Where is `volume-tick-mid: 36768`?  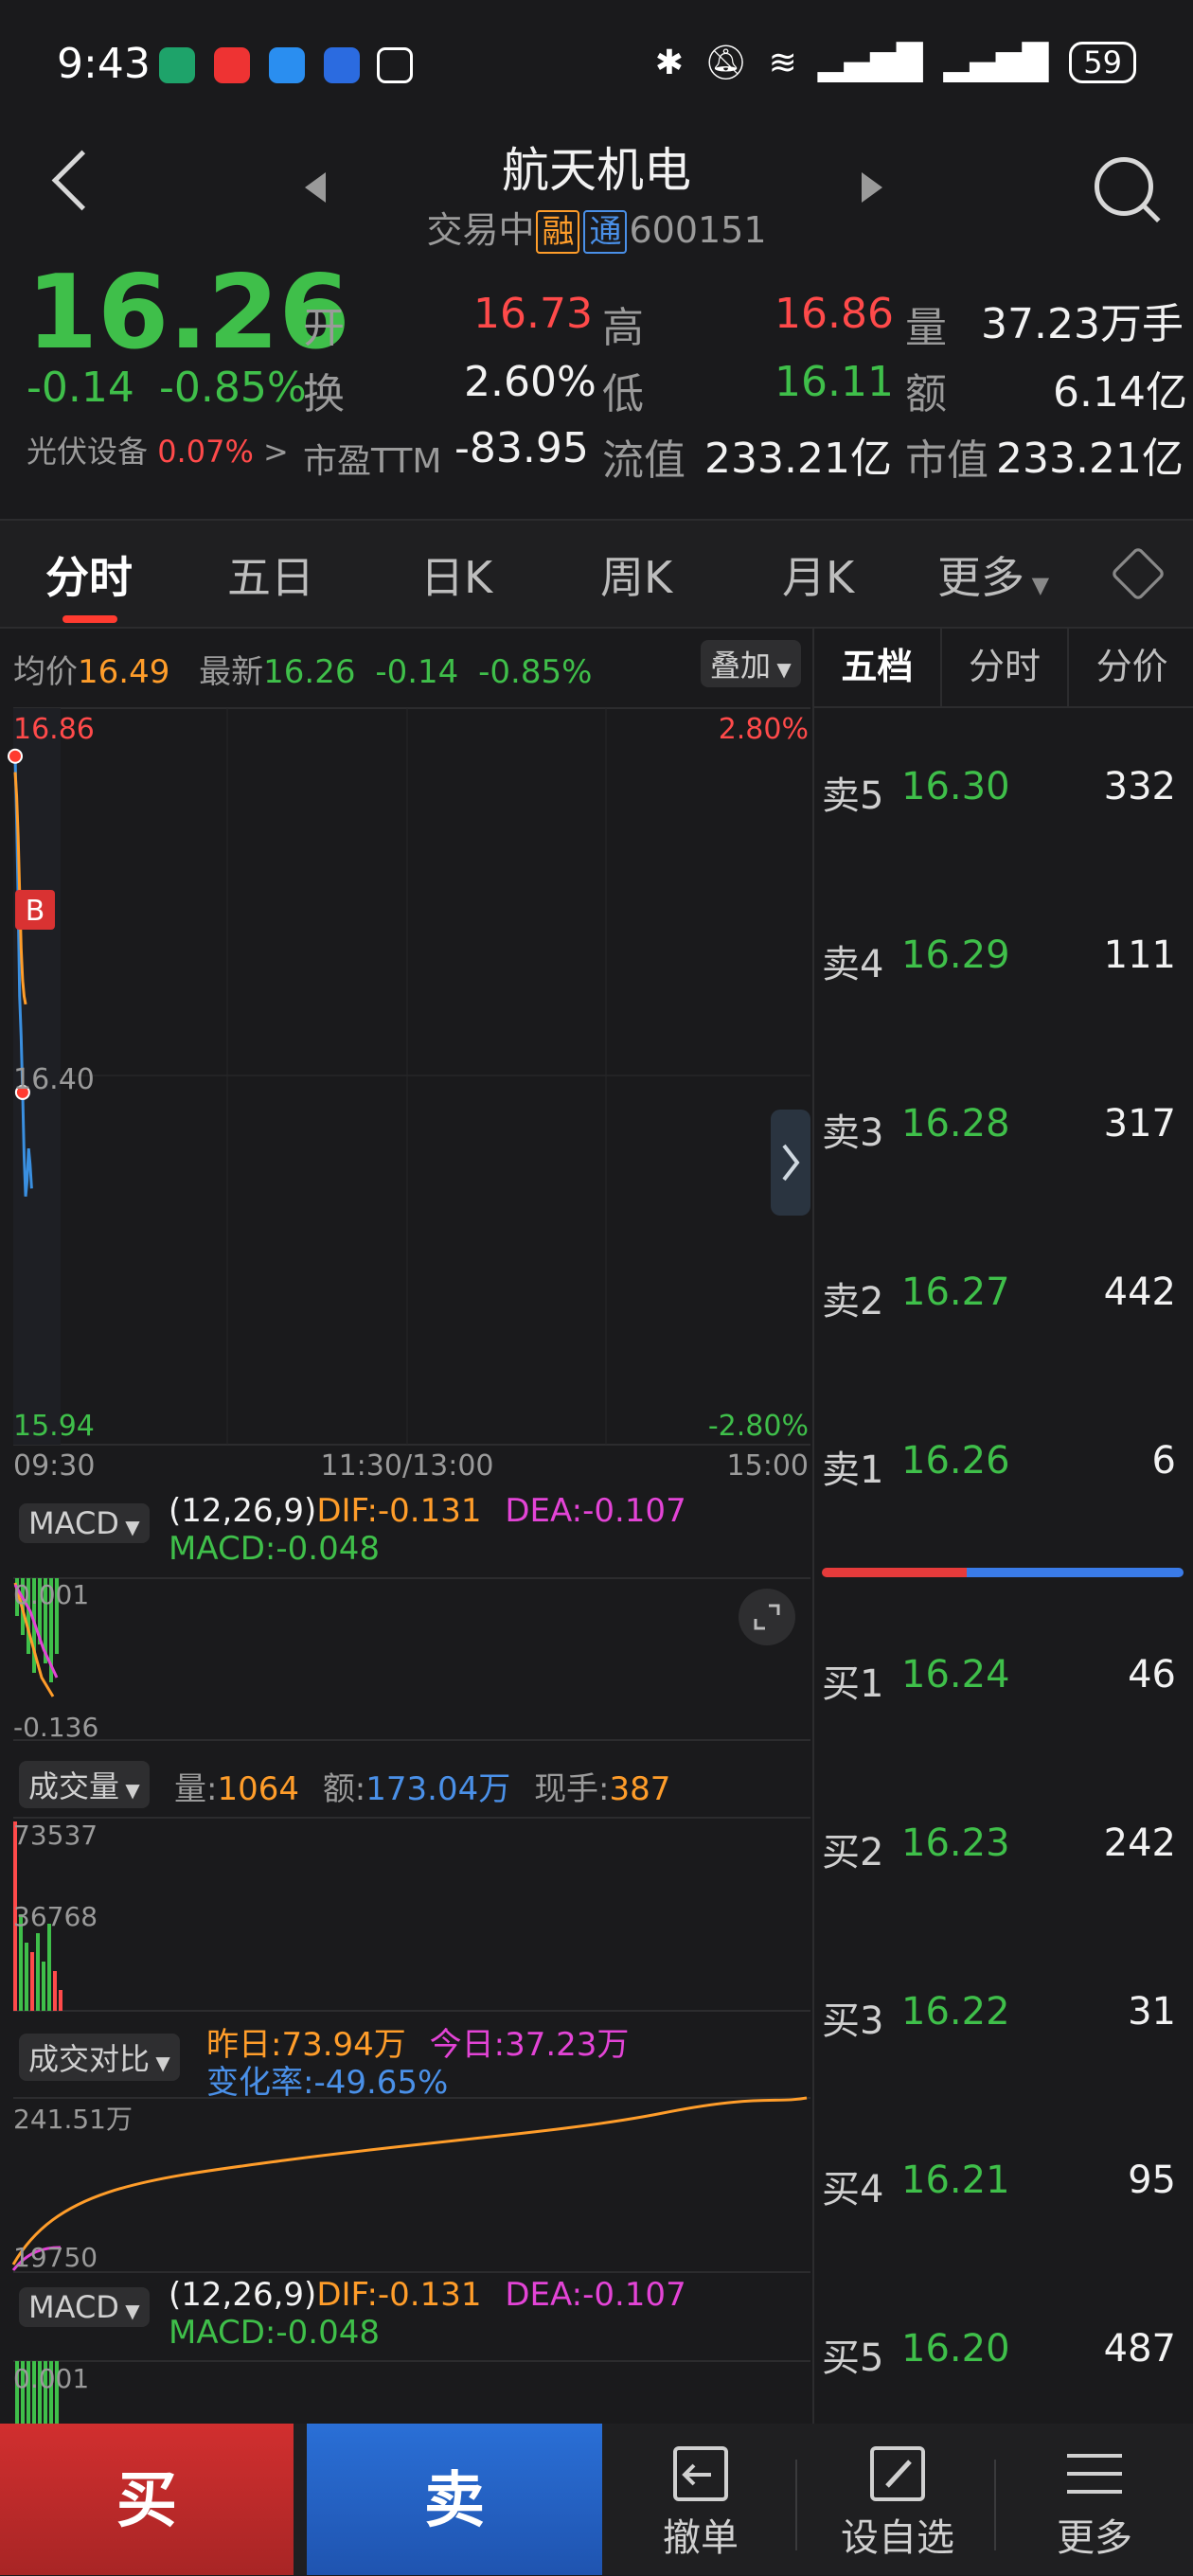
volume-tick-mid: 36768 is located at coordinates (55, 1917).